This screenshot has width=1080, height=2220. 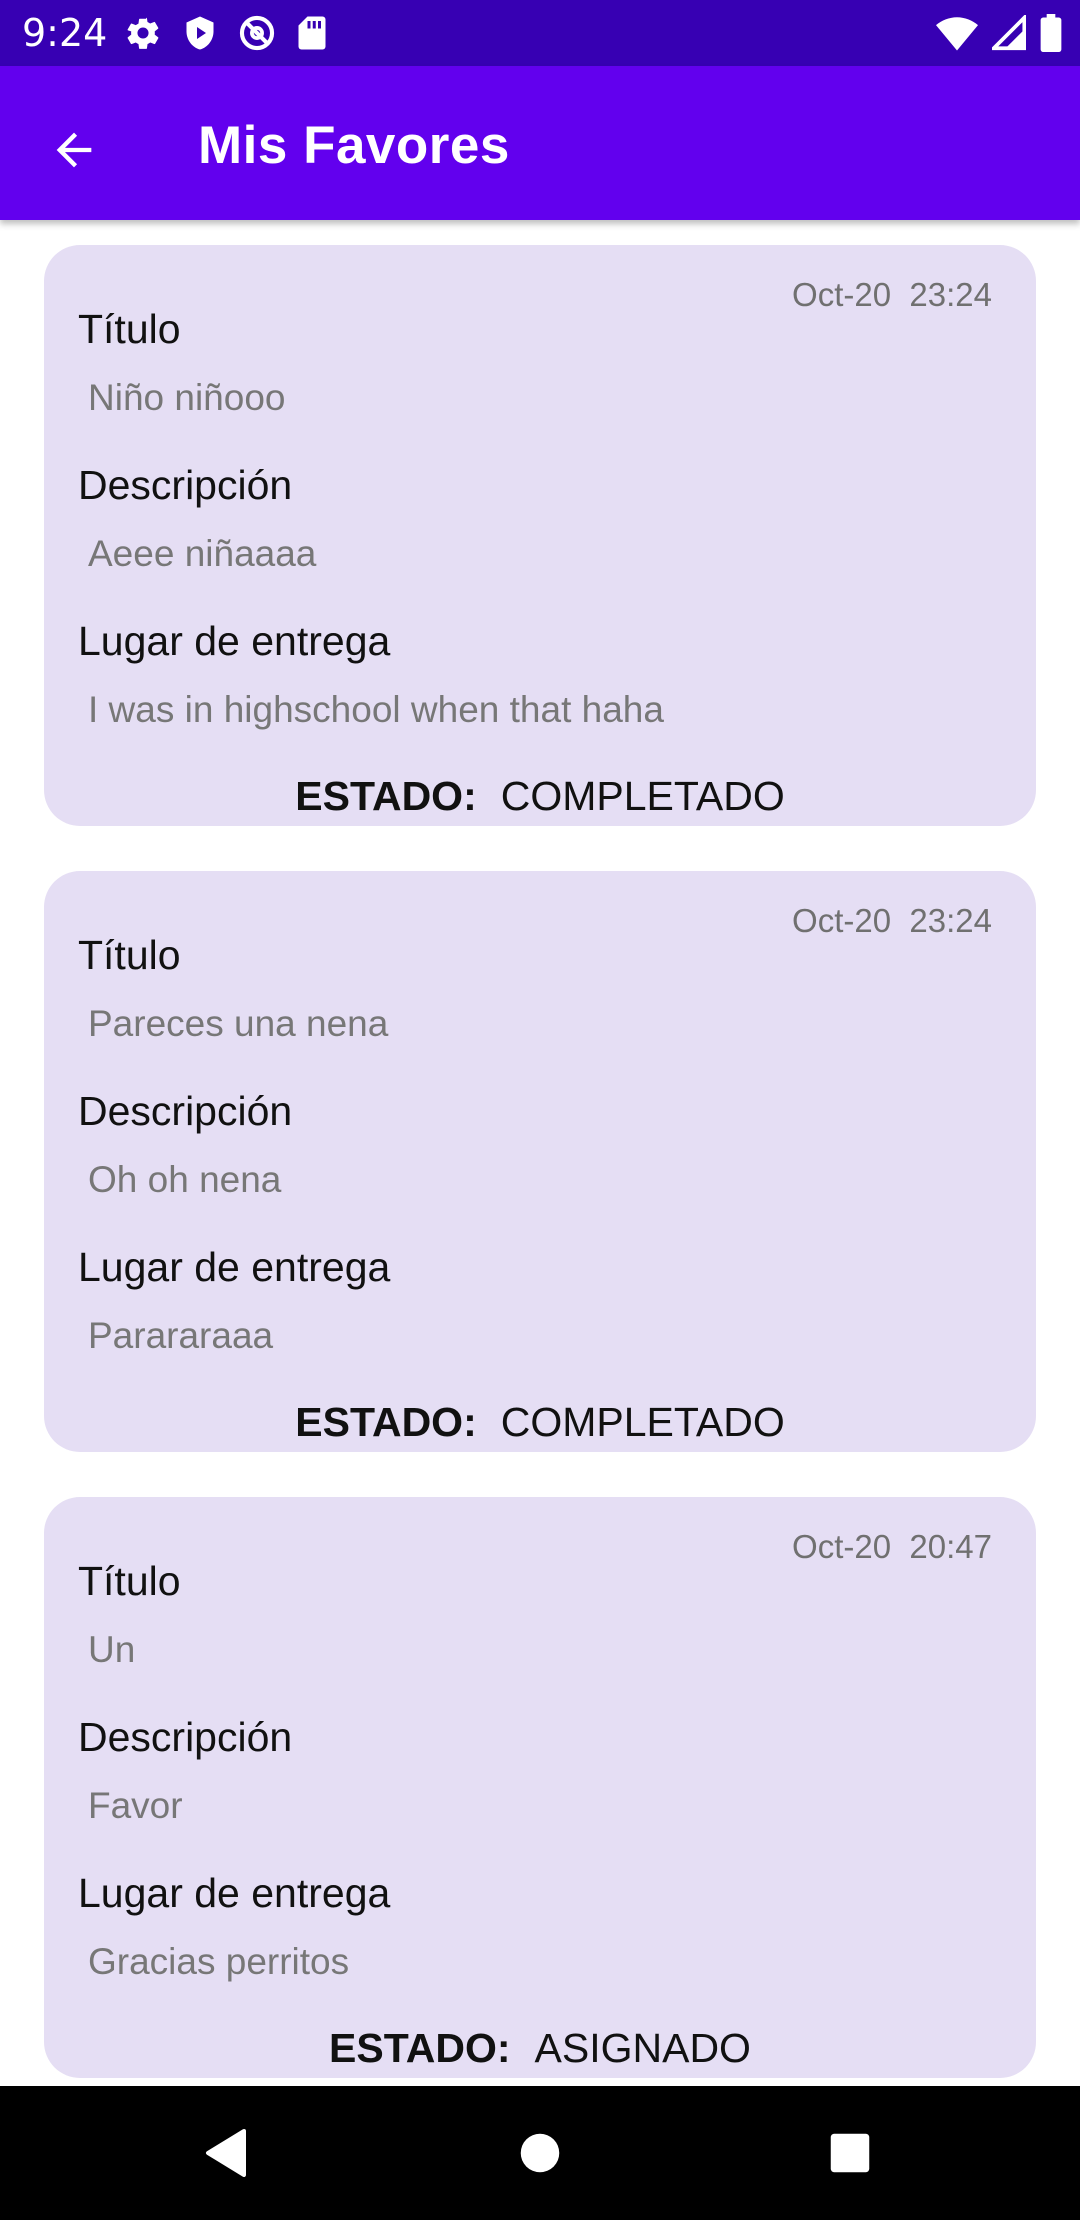 What do you see at coordinates (185, 1179) in the screenshot?
I see `description-value: Oh oh nena` at bounding box center [185, 1179].